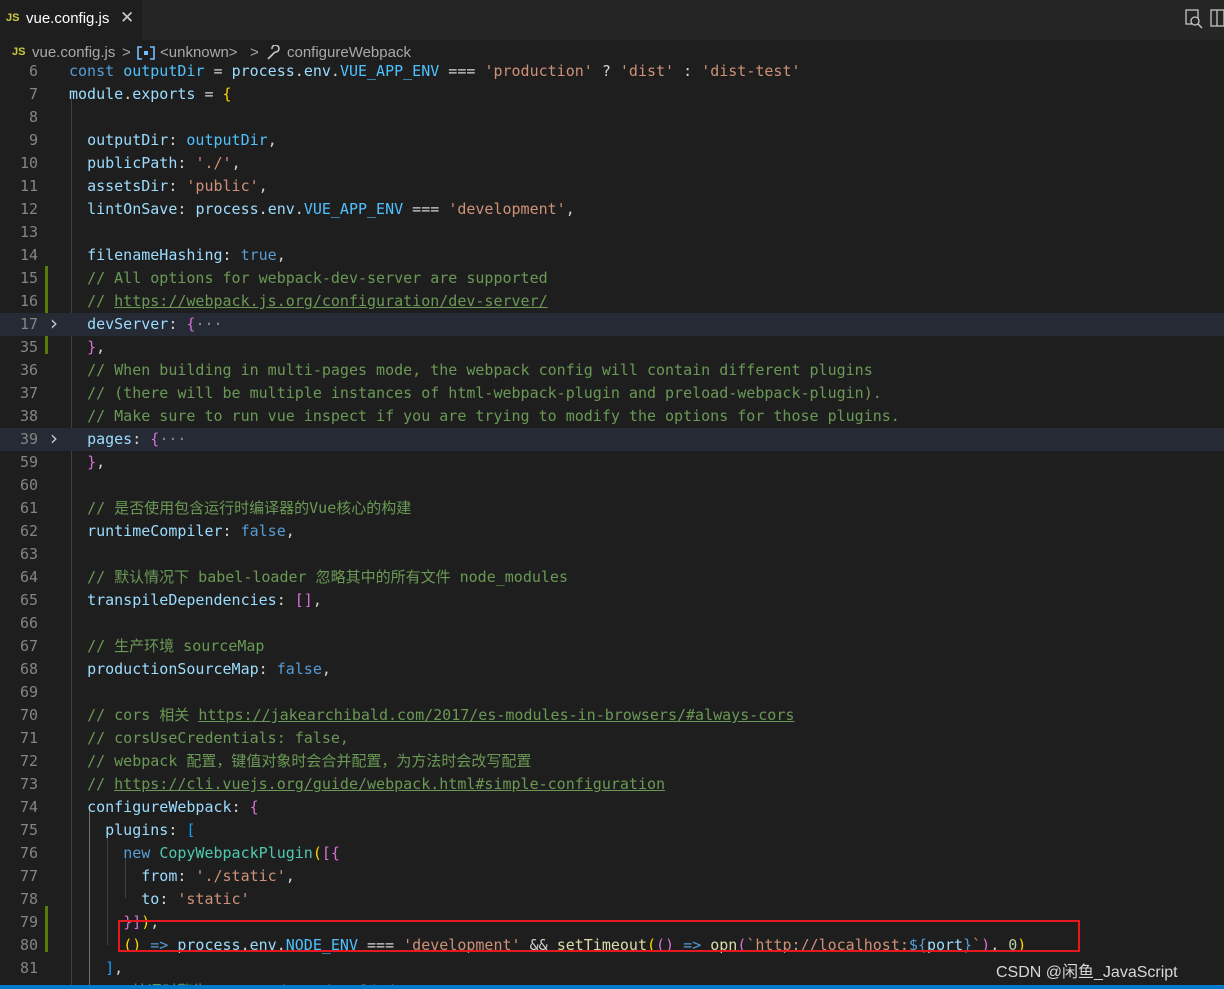 The image size is (1224, 989). What do you see at coordinates (28, 807) in the screenshot?
I see `line-number: 74` at bounding box center [28, 807].